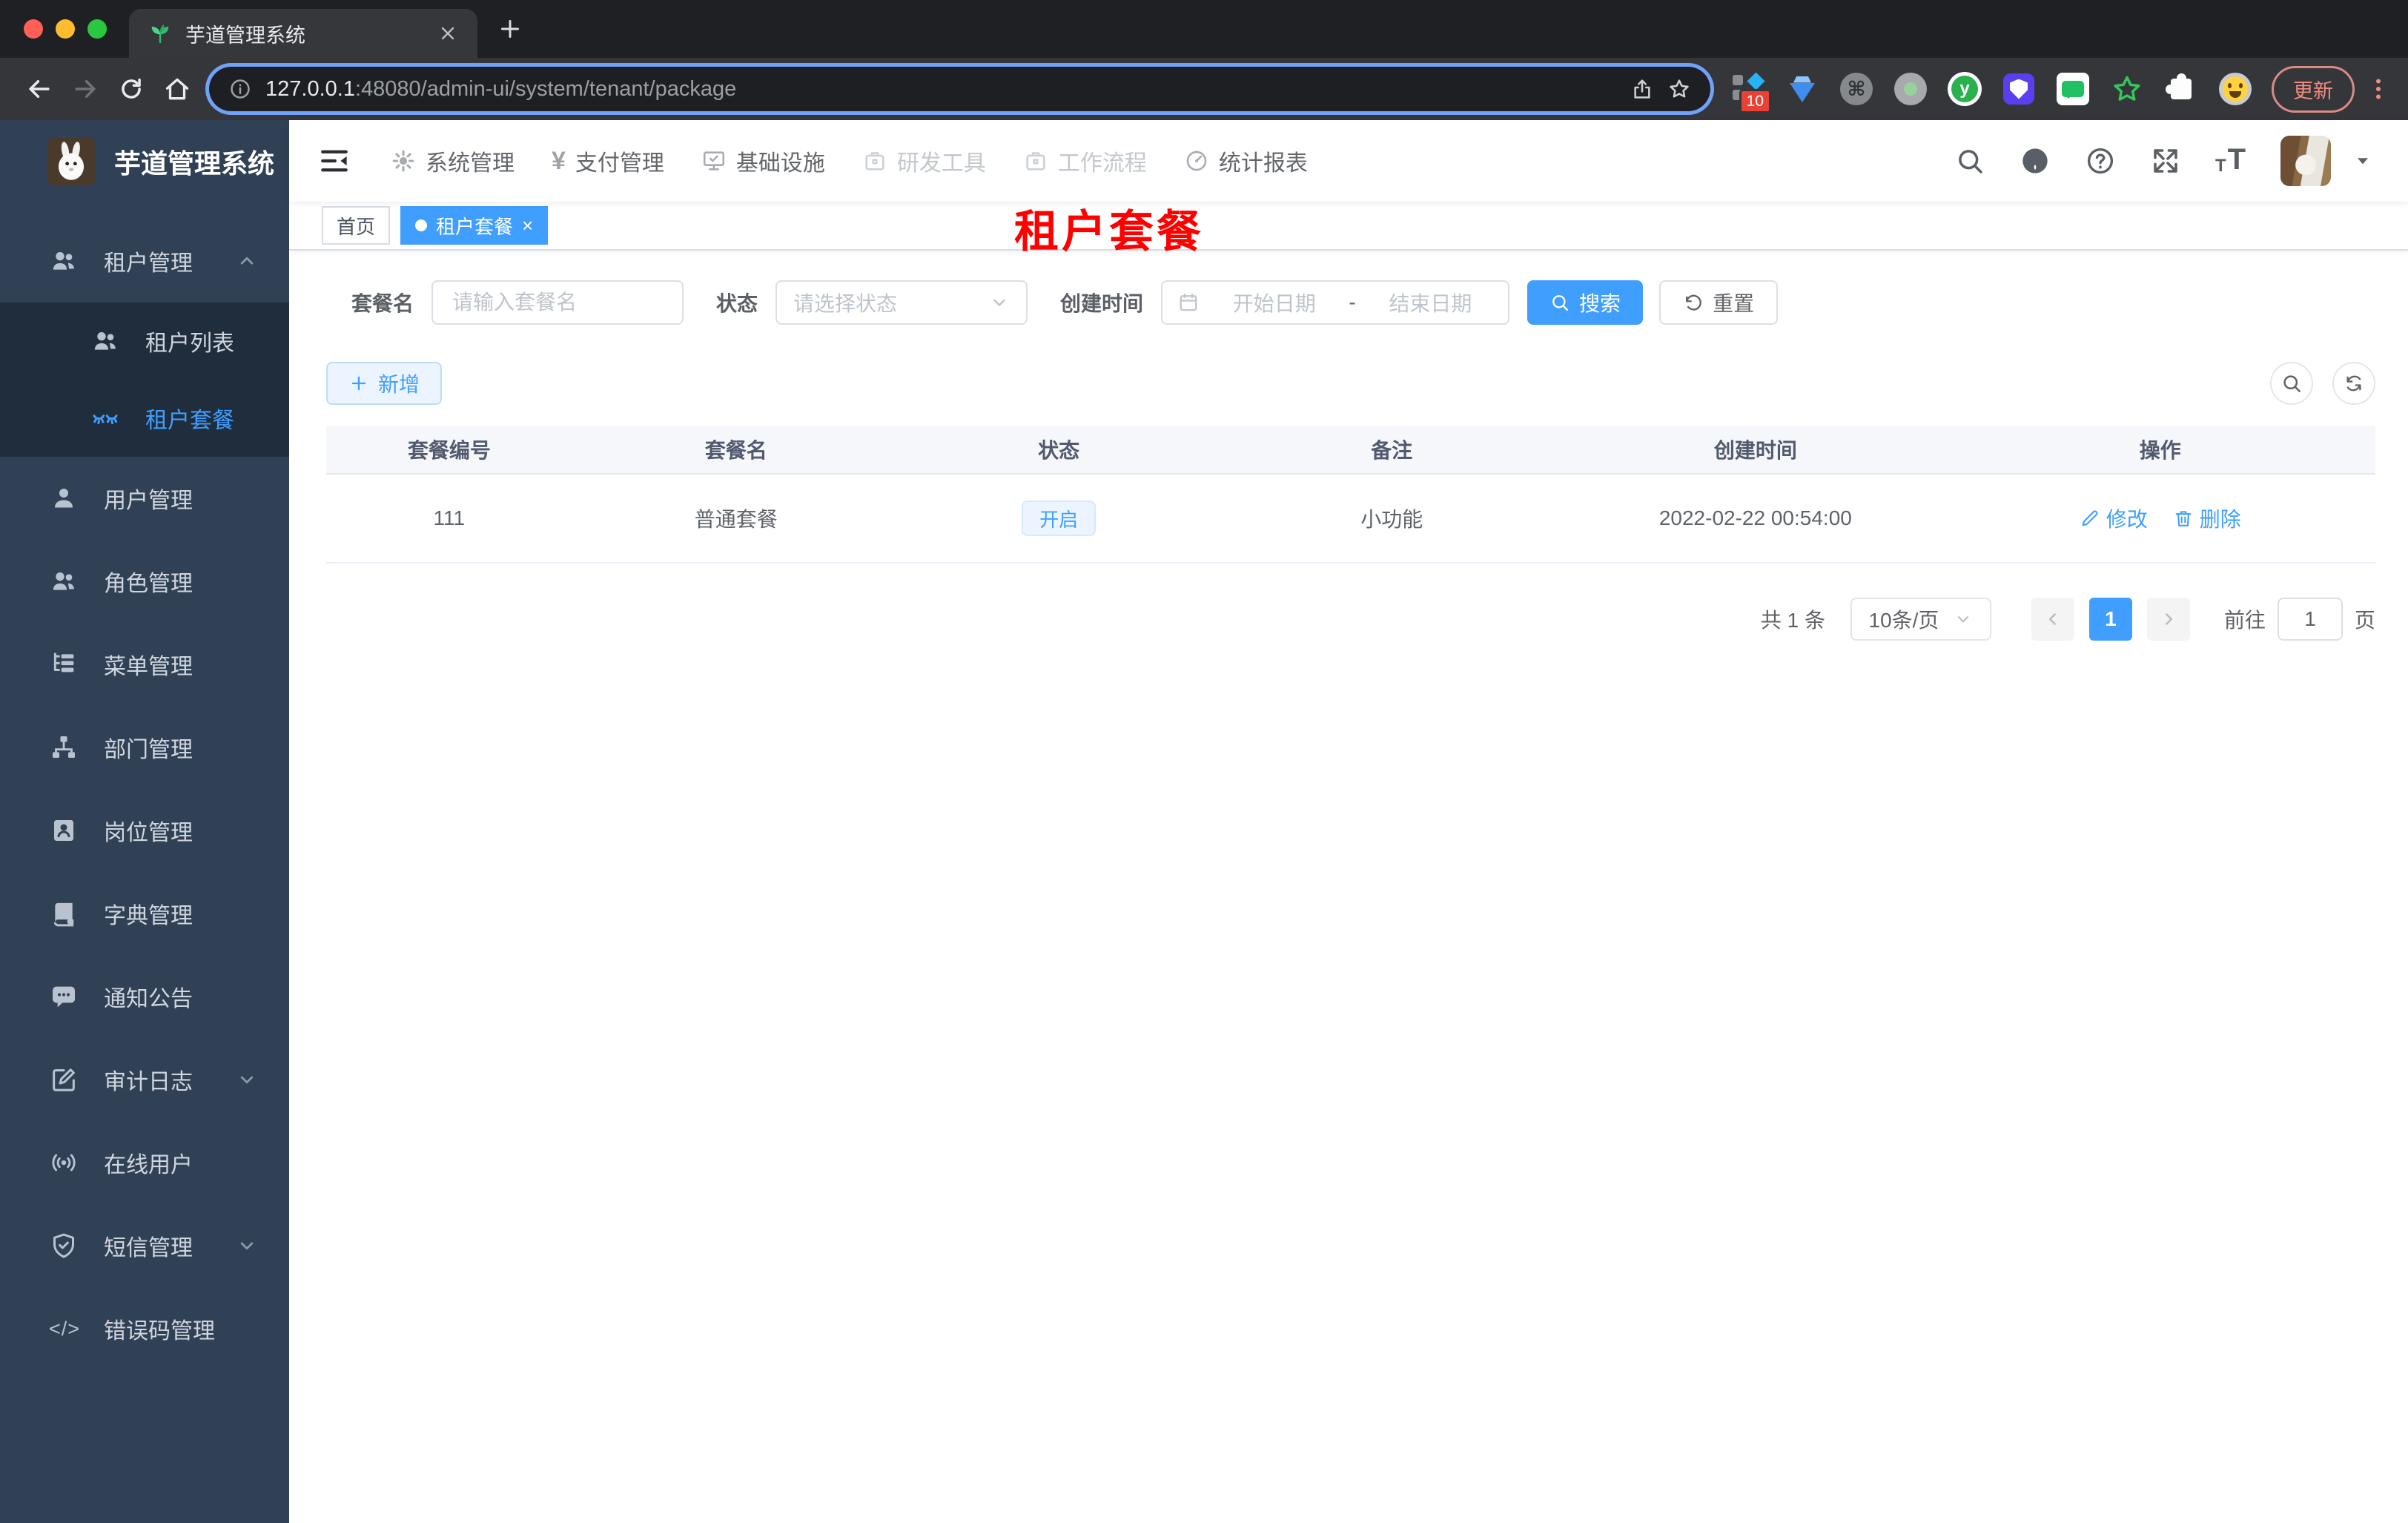 This screenshot has width=2408, height=1523. I want to click on sidebar-item-tenant-list: 租户列表, so click(144, 342).